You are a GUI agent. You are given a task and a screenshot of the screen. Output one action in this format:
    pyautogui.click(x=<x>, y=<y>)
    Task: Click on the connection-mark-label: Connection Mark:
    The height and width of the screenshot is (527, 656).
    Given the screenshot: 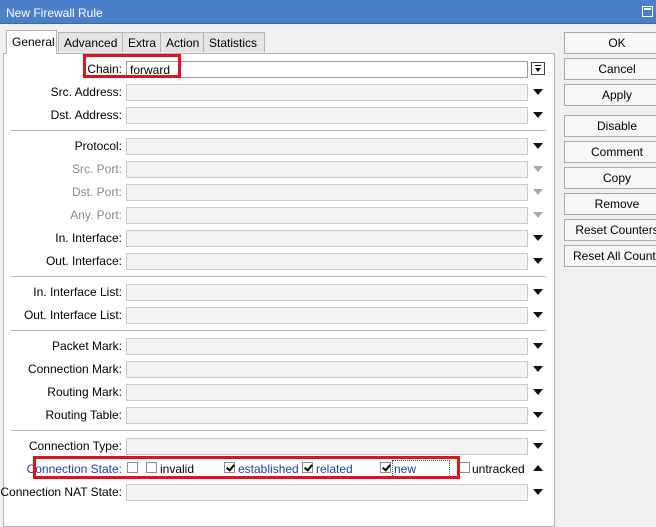 What is the action you would take?
    pyautogui.click(x=74, y=369)
    